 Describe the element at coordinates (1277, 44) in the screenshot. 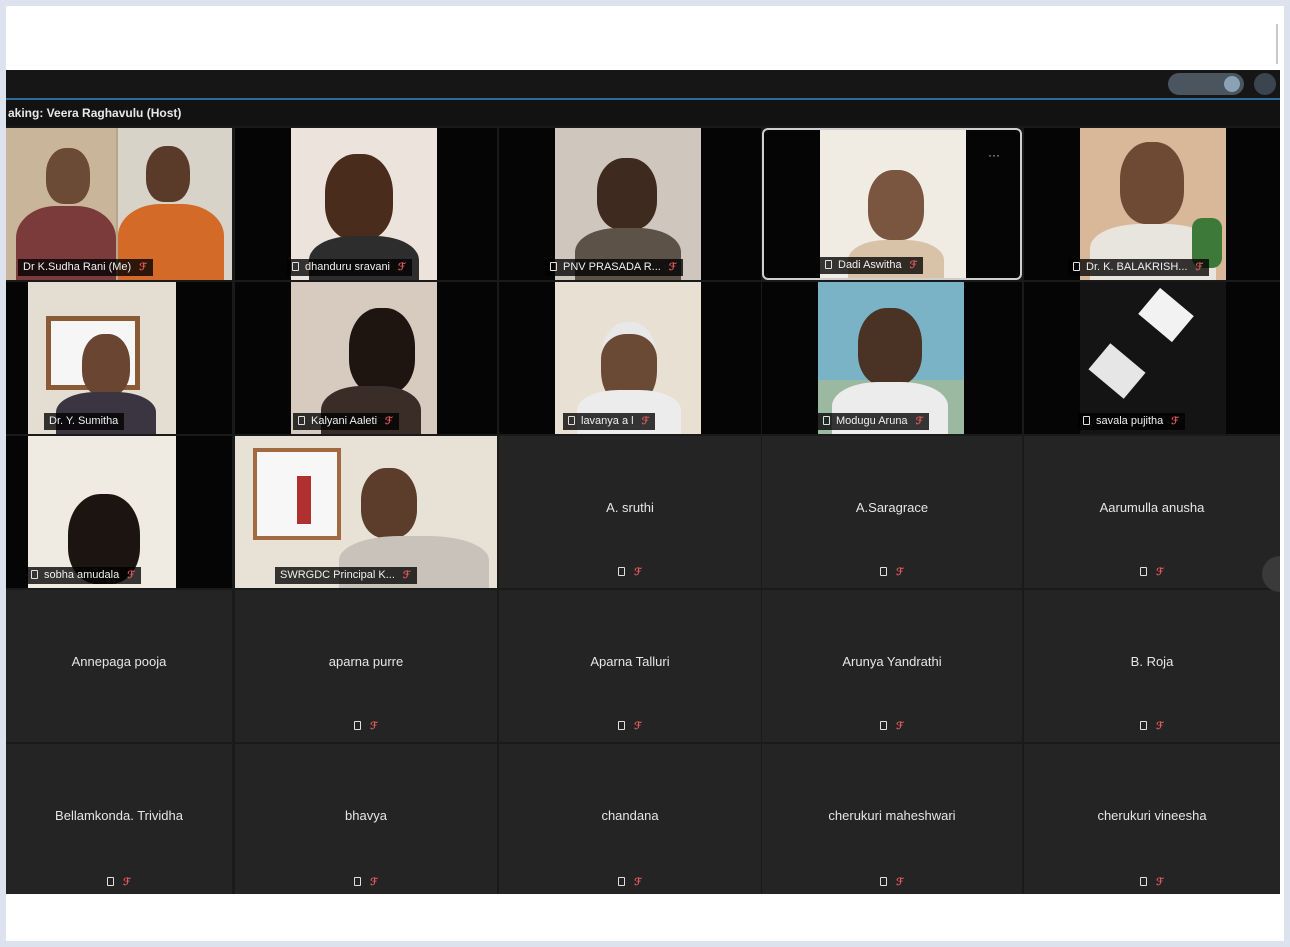

I see `window-edge-line` at that location.